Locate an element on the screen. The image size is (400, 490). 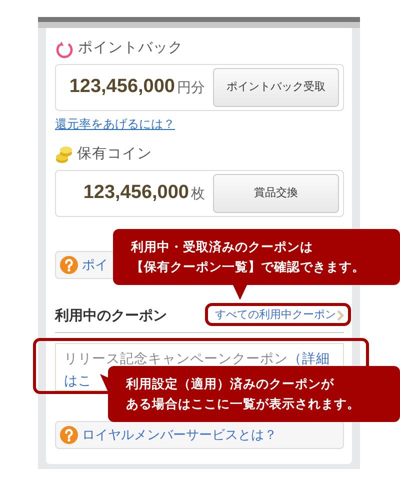
callout-text: ある場合はここに一覧が表示されます。 is located at coordinates (243, 404).